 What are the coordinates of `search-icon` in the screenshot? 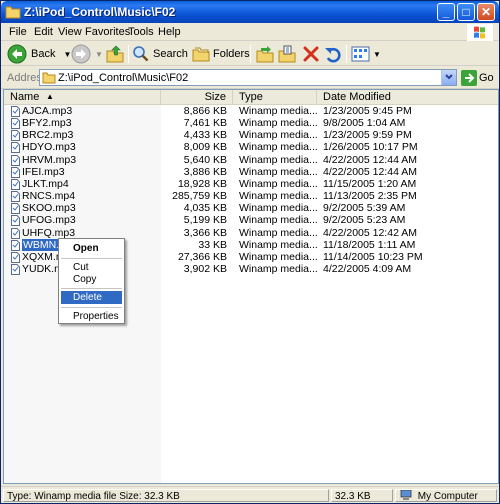 It's located at (141, 54).